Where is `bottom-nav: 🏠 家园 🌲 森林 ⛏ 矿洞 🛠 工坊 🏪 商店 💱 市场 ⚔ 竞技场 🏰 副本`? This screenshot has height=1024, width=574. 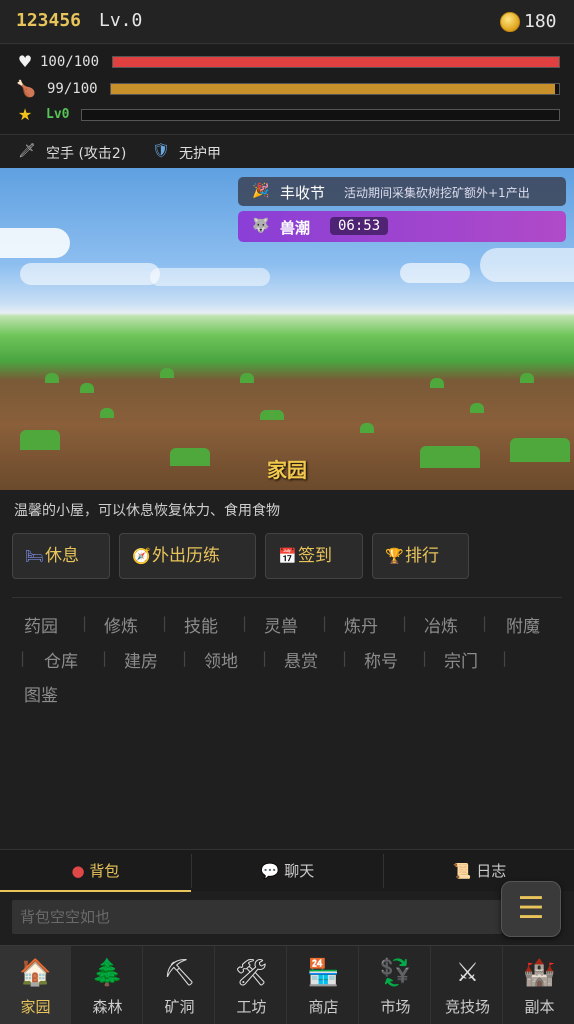 bottom-nav: 🏠 家园 🌲 森林 ⛏ 矿洞 🛠 工坊 🏪 商店 💱 市场 ⚔ 竞技场 🏰 副本 is located at coordinates (287, 984).